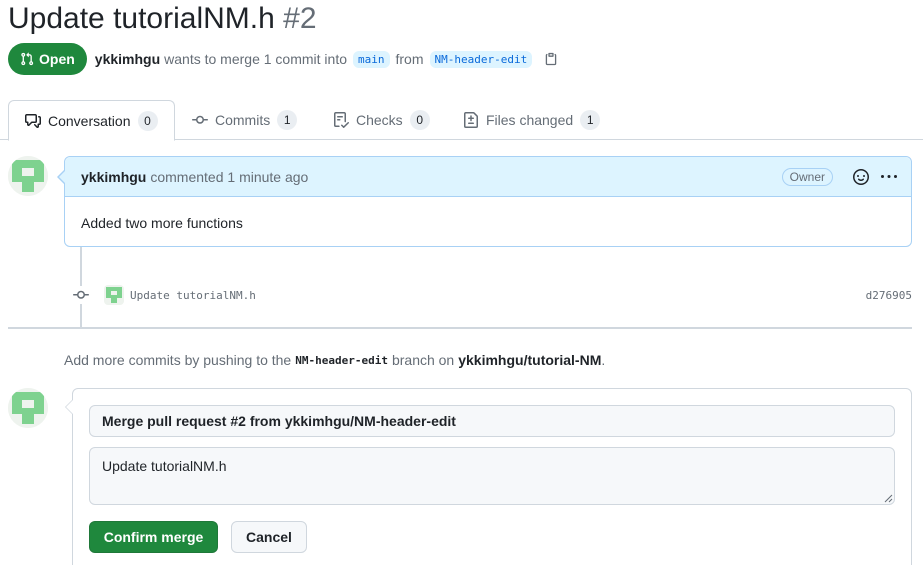  What do you see at coordinates (590, 120) in the screenshot?
I see `tab-files-changed-count: 1` at bounding box center [590, 120].